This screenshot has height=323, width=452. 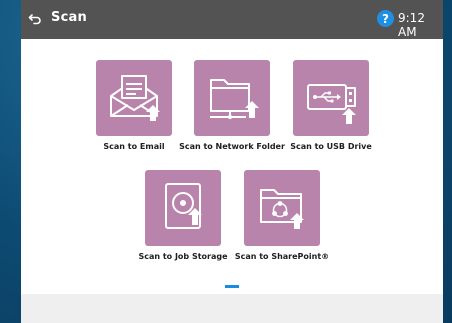 What do you see at coordinates (411, 25) in the screenshot?
I see `clock: 9:12 AM` at bounding box center [411, 25].